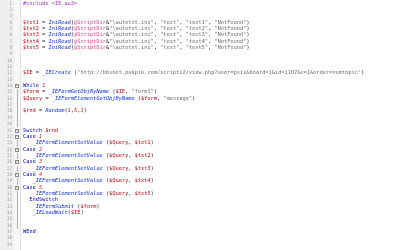  What do you see at coordinates (197, 41) in the screenshot?
I see `code-token: "text4"` at bounding box center [197, 41].